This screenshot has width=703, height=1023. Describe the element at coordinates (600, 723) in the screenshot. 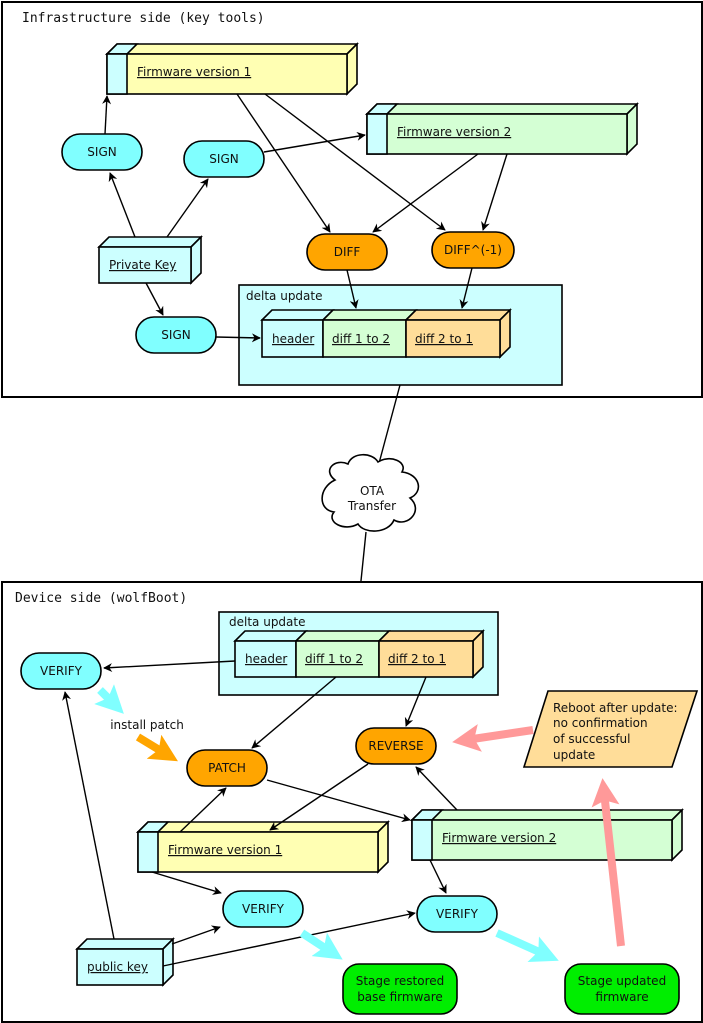

I see `svg-text: no confirmation` at that location.